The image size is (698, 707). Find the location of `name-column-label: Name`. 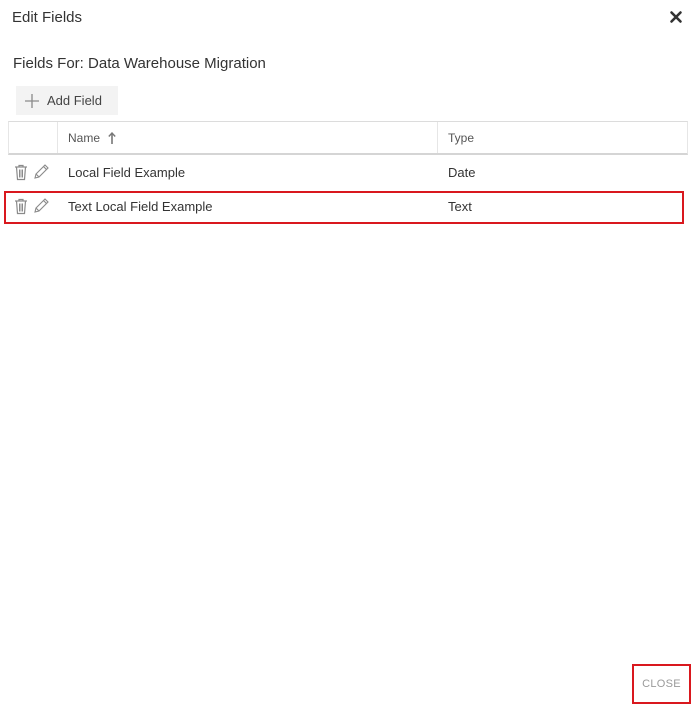

name-column-label: Name is located at coordinates (84, 137).